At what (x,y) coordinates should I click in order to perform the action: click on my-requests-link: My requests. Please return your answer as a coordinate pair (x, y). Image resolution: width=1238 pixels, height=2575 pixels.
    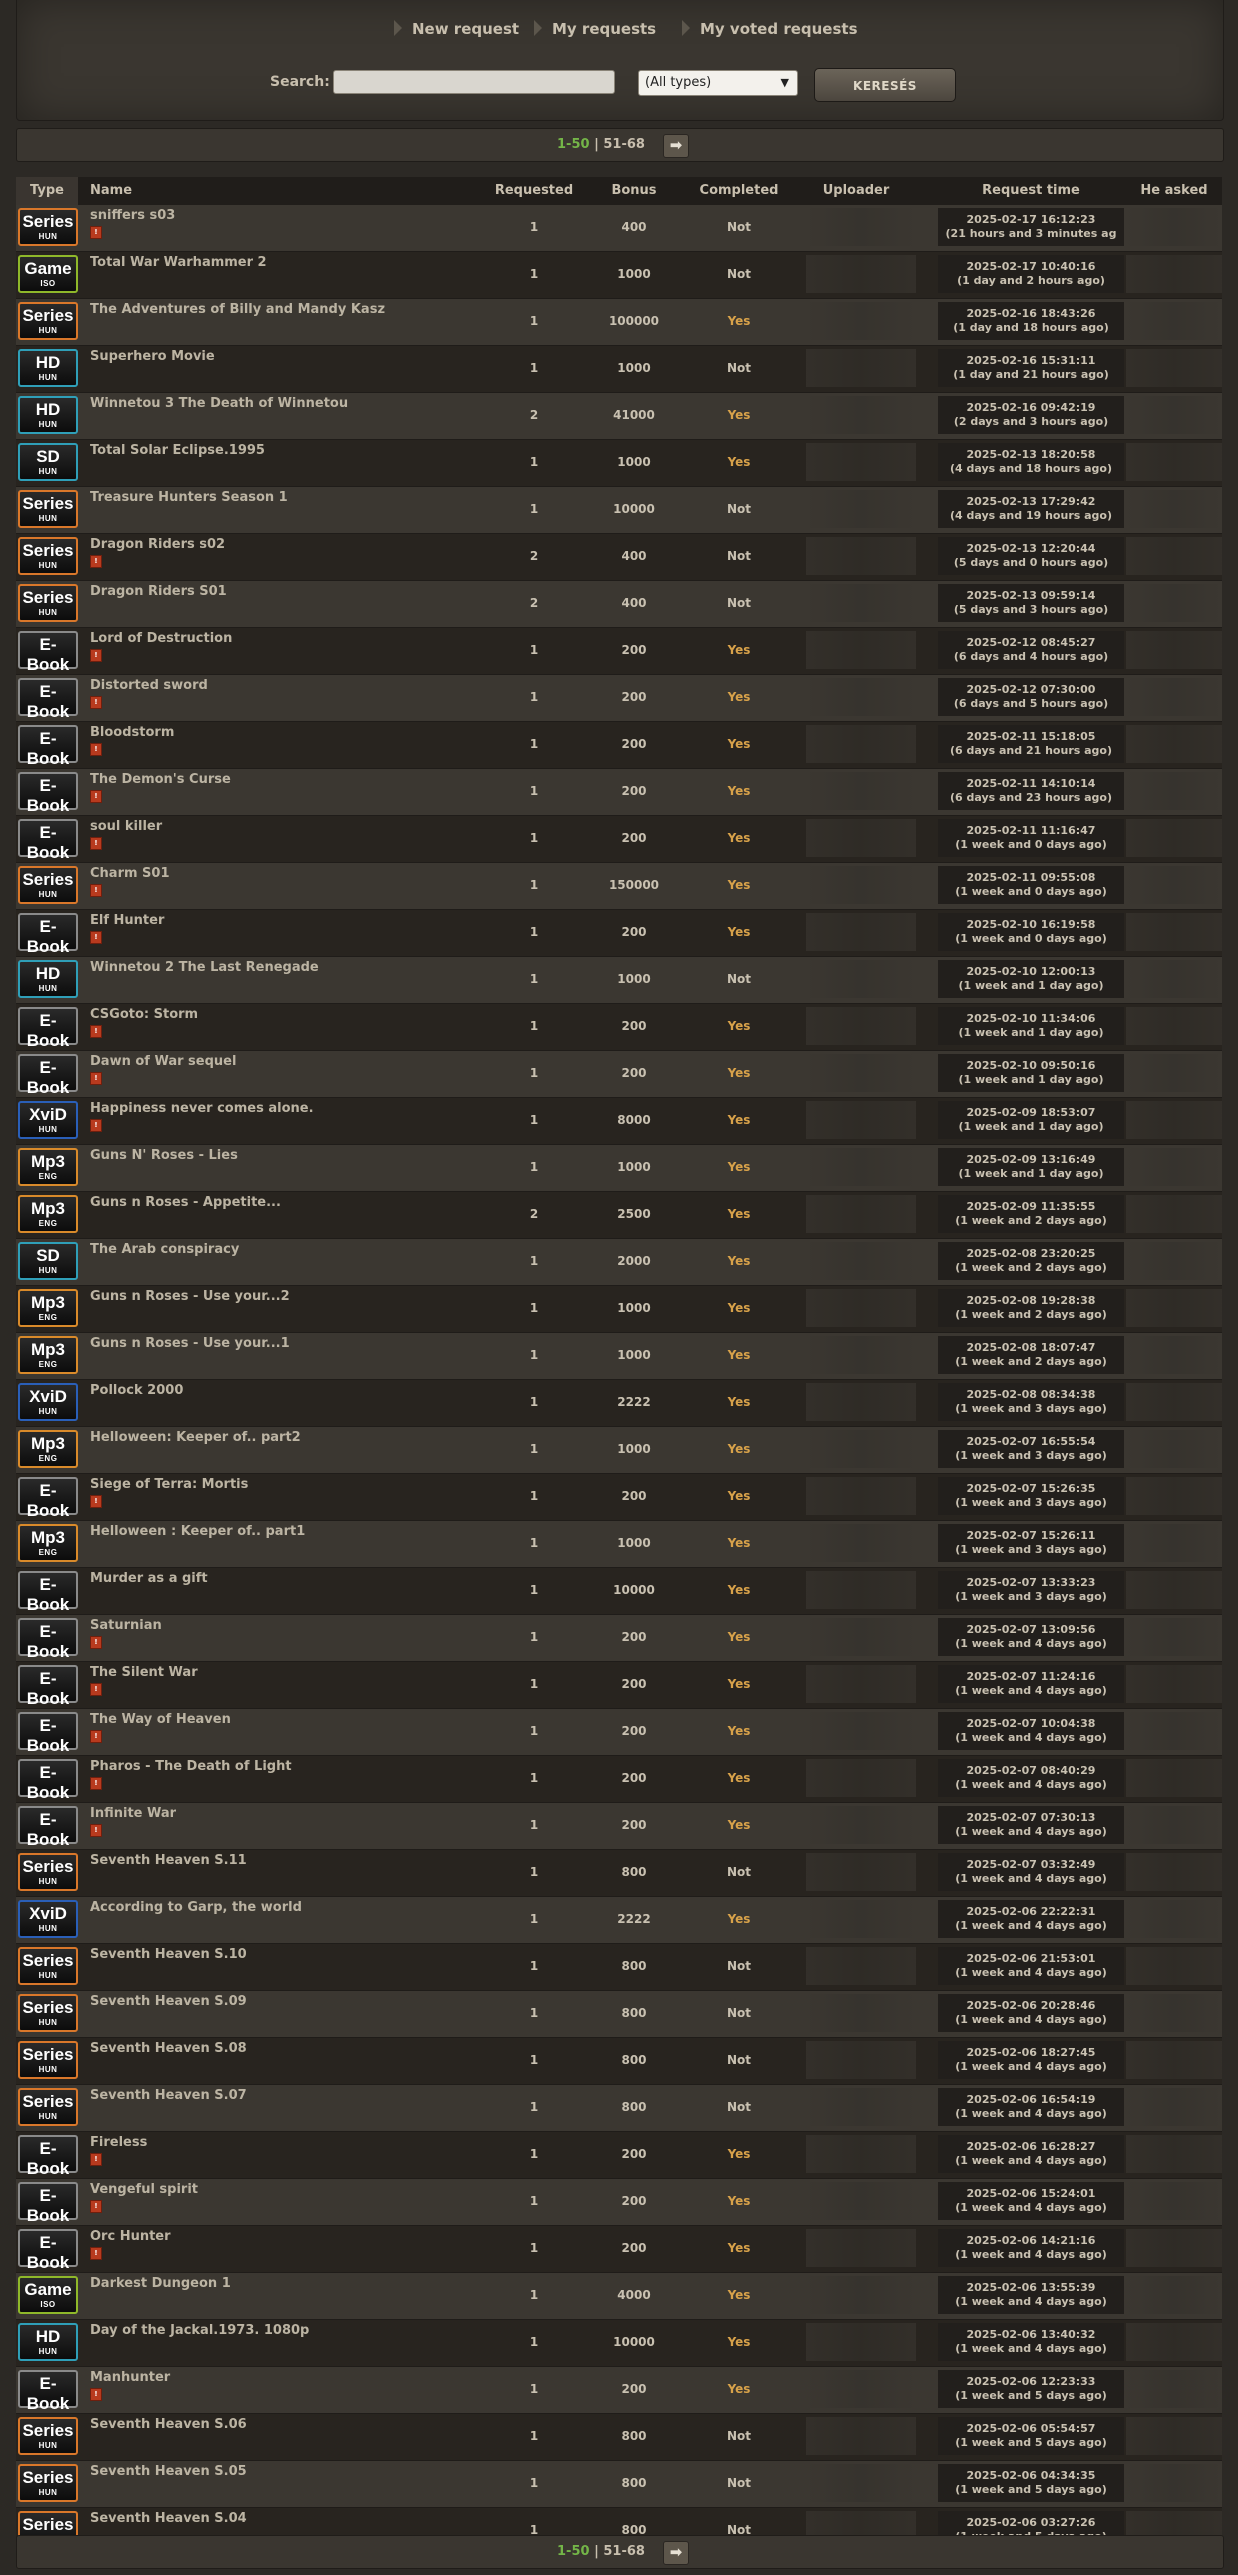
    Looking at the image, I should click on (595, 29).